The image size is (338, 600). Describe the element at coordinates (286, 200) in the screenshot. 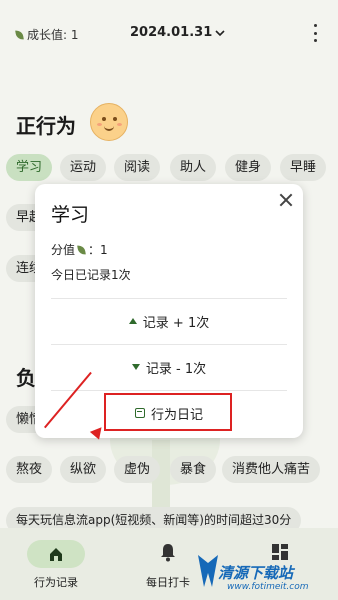

I see `close-icon` at that location.